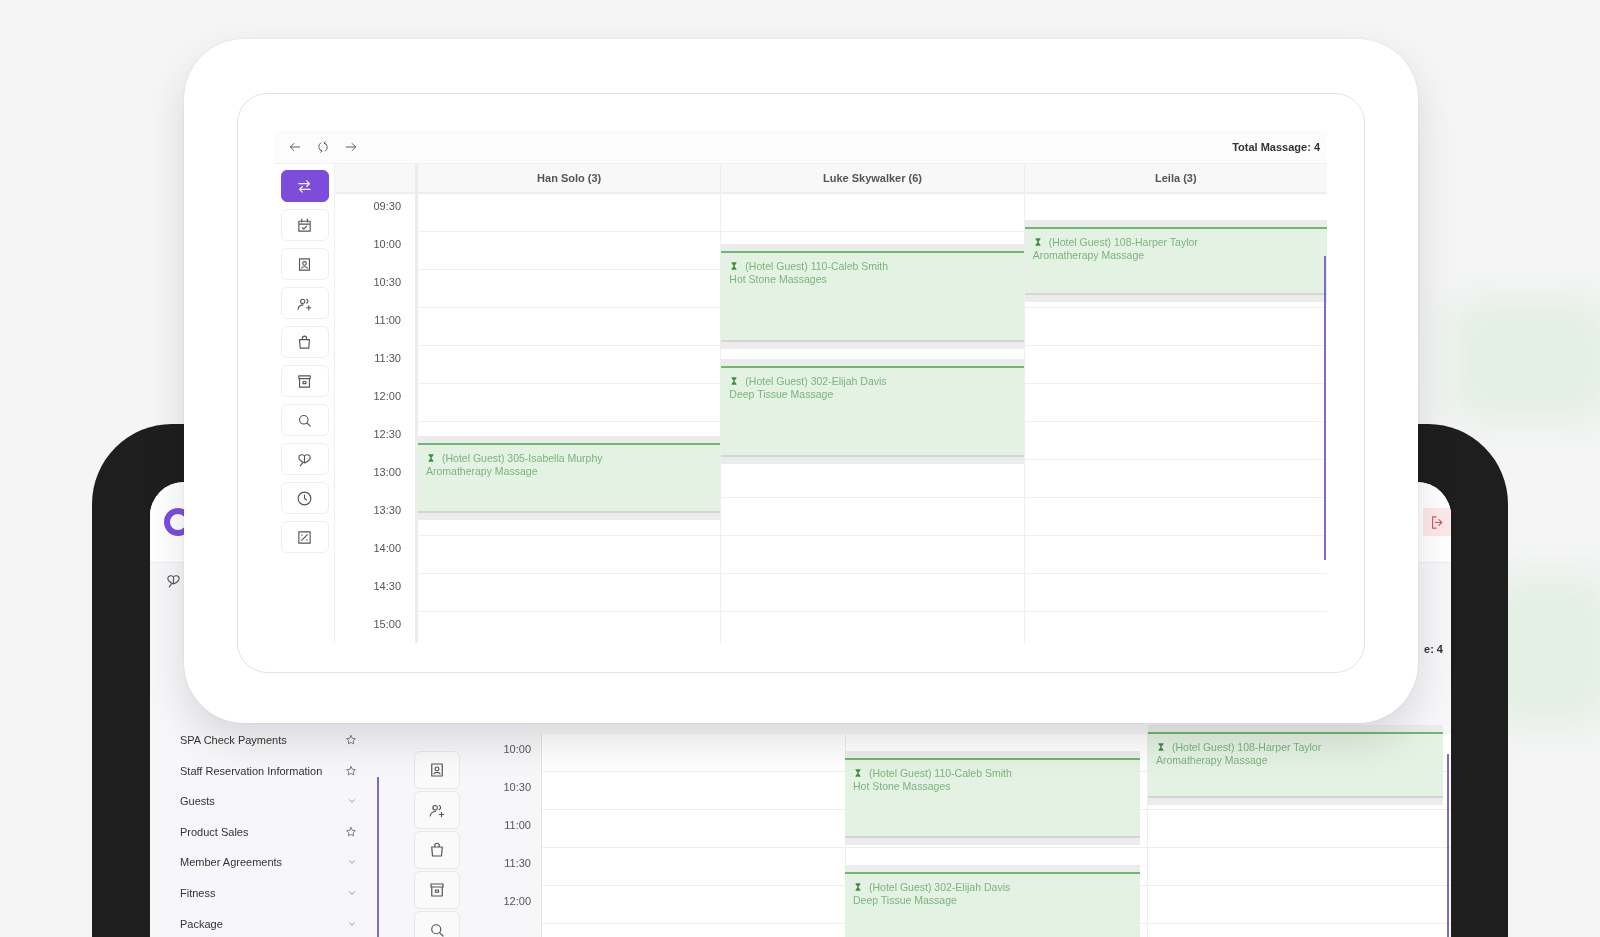 The height and width of the screenshot is (937, 1600). What do you see at coordinates (522, 458) in the screenshot?
I see `guest-name: (Hotel Guest) 305-Isabella Murphy` at bounding box center [522, 458].